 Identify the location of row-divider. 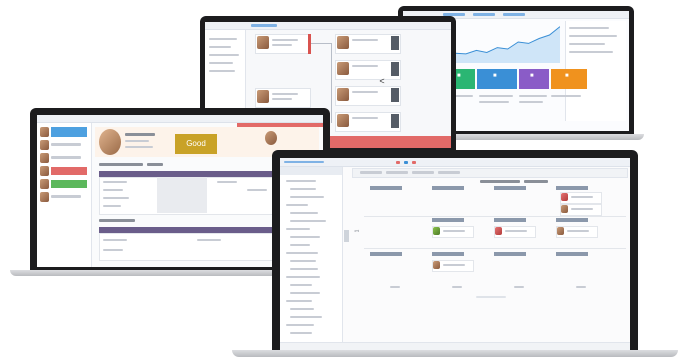
(495, 248).